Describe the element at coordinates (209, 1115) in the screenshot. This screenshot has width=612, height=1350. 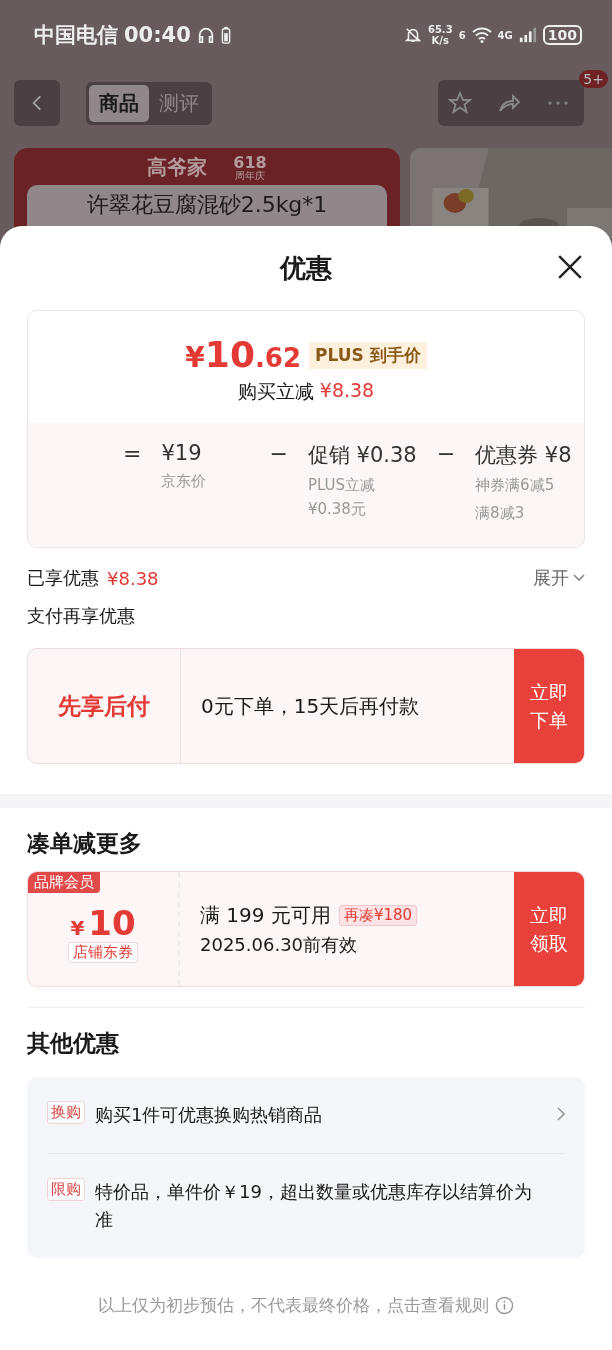
I see `offer-text: 购买1件可优惠换购热销商品` at that location.